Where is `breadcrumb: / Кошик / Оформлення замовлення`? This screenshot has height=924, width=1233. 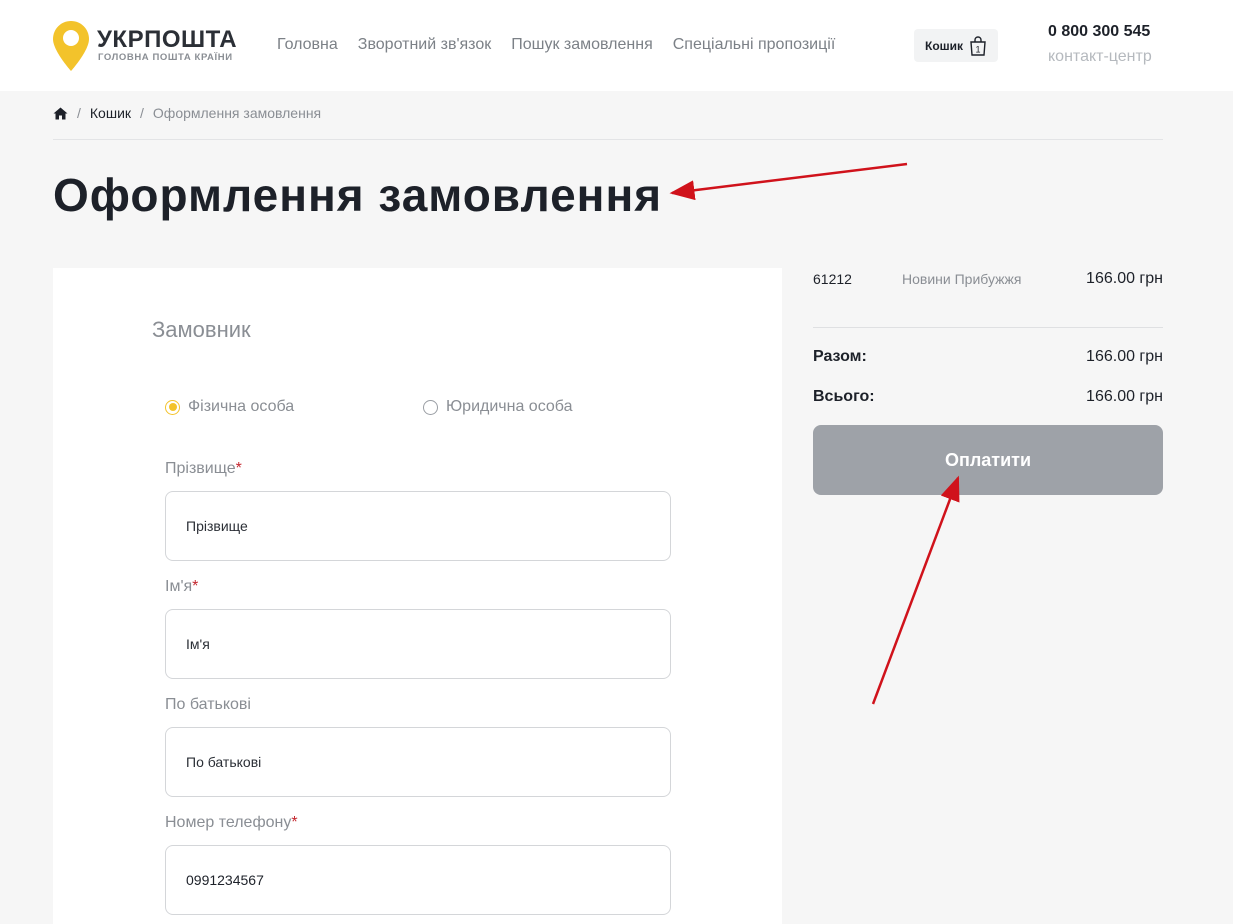 breadcrumb: / Кошик / Оформлення замовлення is located at coordinates (187, 113).